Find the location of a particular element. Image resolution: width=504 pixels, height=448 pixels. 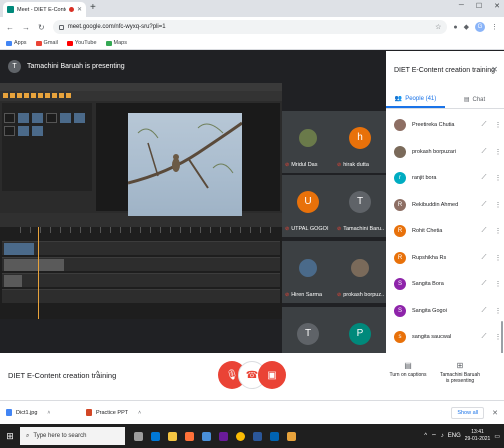

list-item: R Rohit Chetia ⟋ ⋮ is located at coordinates (445, 231).